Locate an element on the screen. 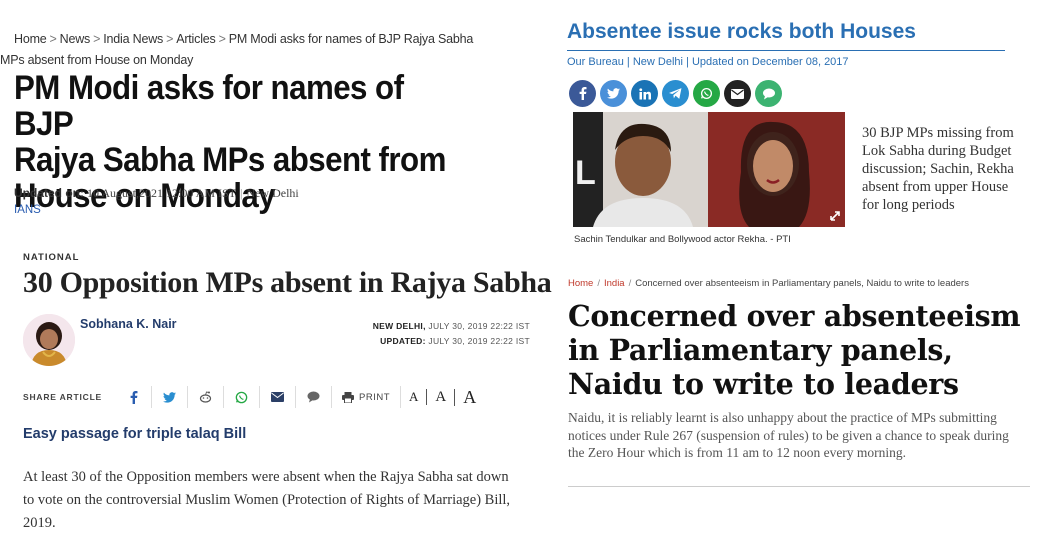 This screenshot has height=551, width=1054. chat-icon is located at coordinates (768, 93).